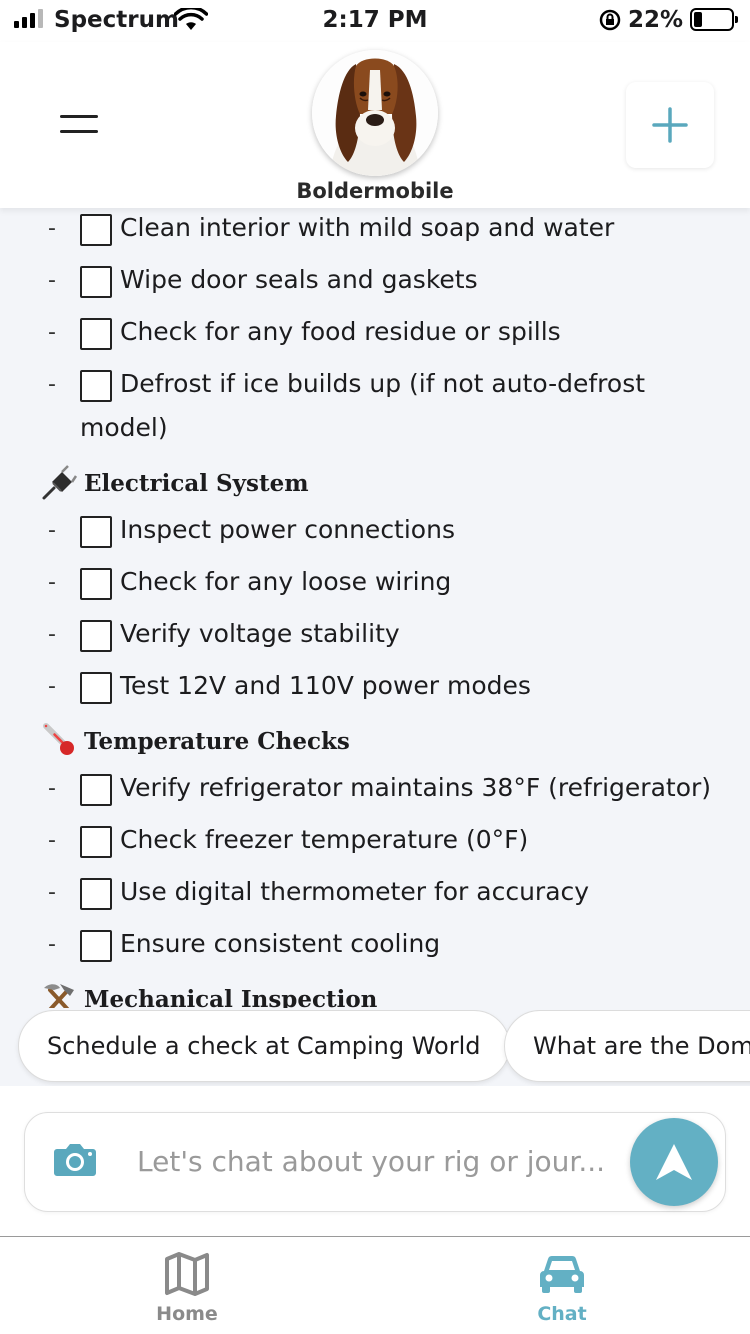  Describe the element at coordinates (217, 741) in the screenshot. I see `section-title: Temperature Checks` at that location.